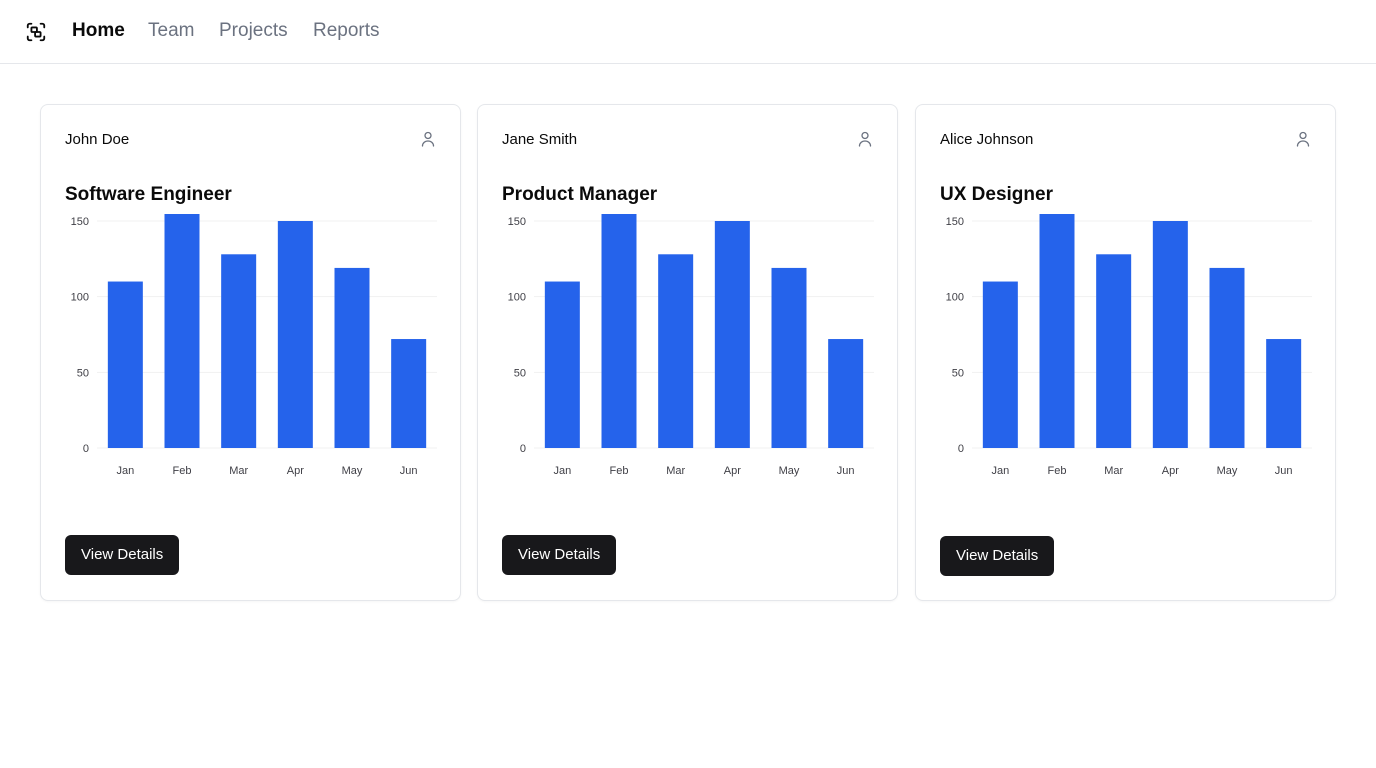 The width and height of the screenshot is (1376, 768). I want to click on nav-link-reports: Reports, so click(346, 31).